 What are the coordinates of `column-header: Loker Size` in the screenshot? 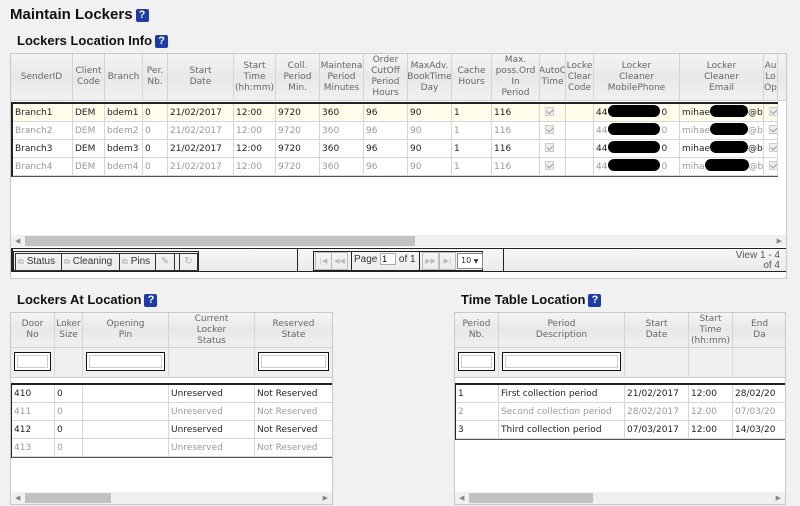 It's located at (69, 330).